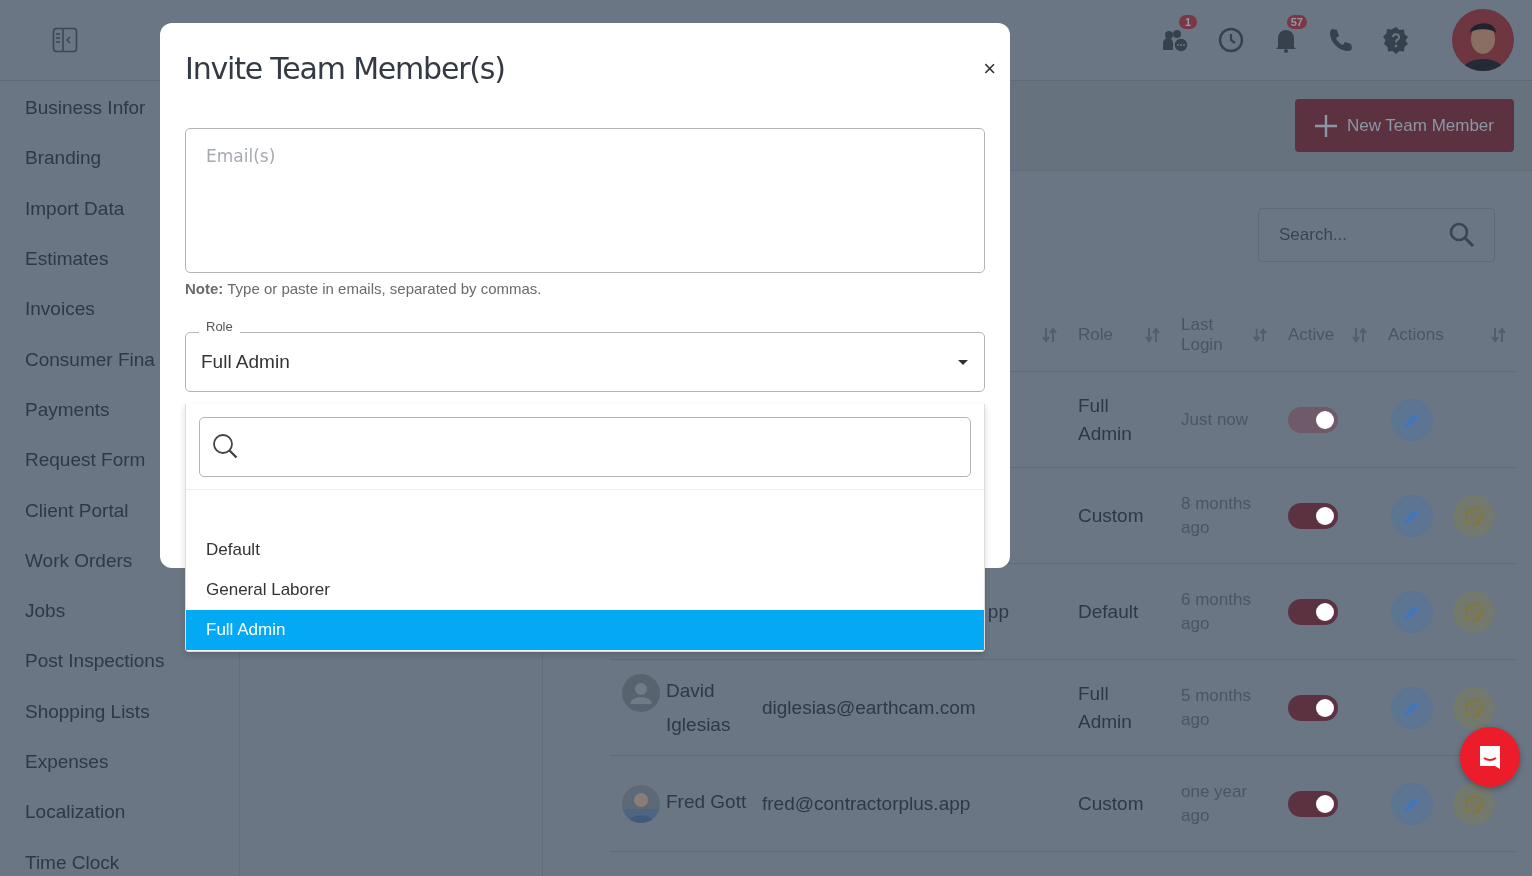 Image resolution: width=1532 pixels, height=876 pixels. I want to click on new-team-member-button: New Team Member, so click(1404, 125).